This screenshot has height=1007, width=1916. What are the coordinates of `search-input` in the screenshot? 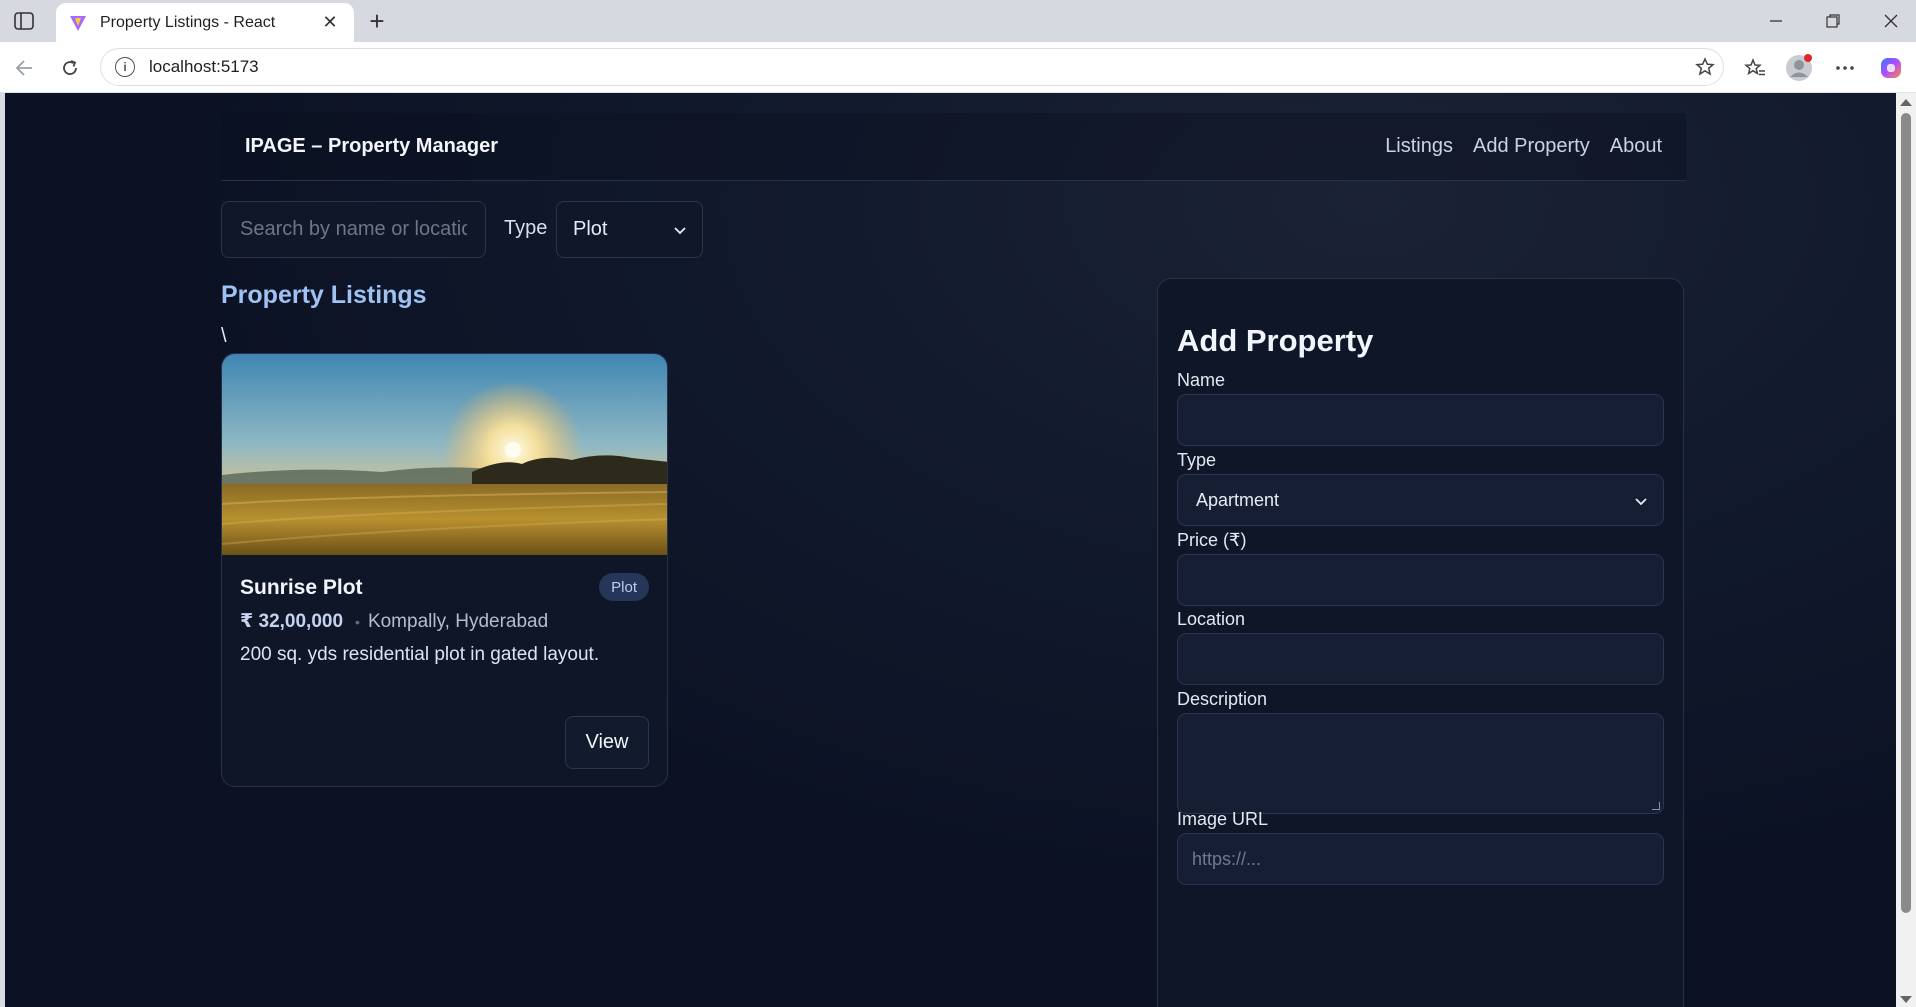 It's located at (353, 229).